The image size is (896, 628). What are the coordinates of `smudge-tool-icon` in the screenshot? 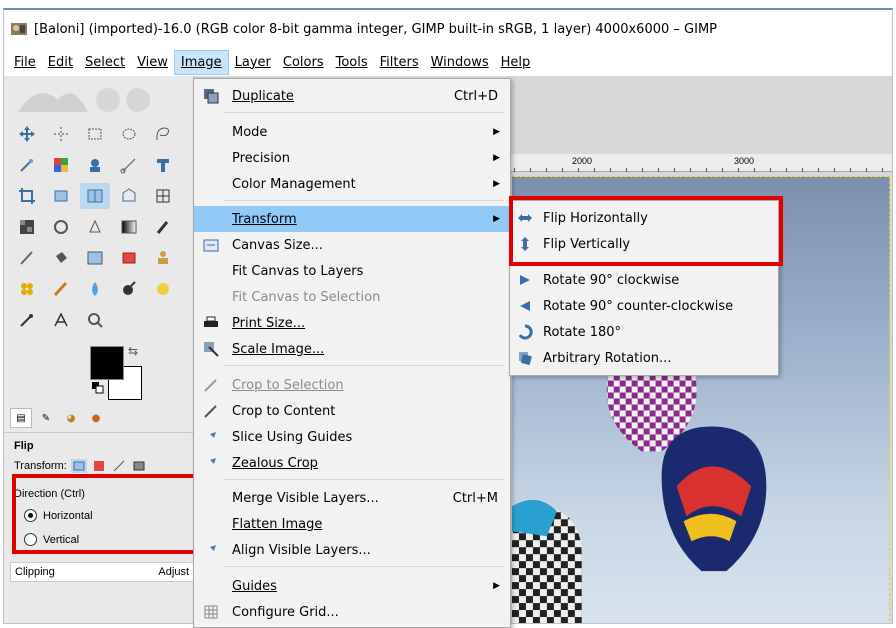 It's located at (27, 258).